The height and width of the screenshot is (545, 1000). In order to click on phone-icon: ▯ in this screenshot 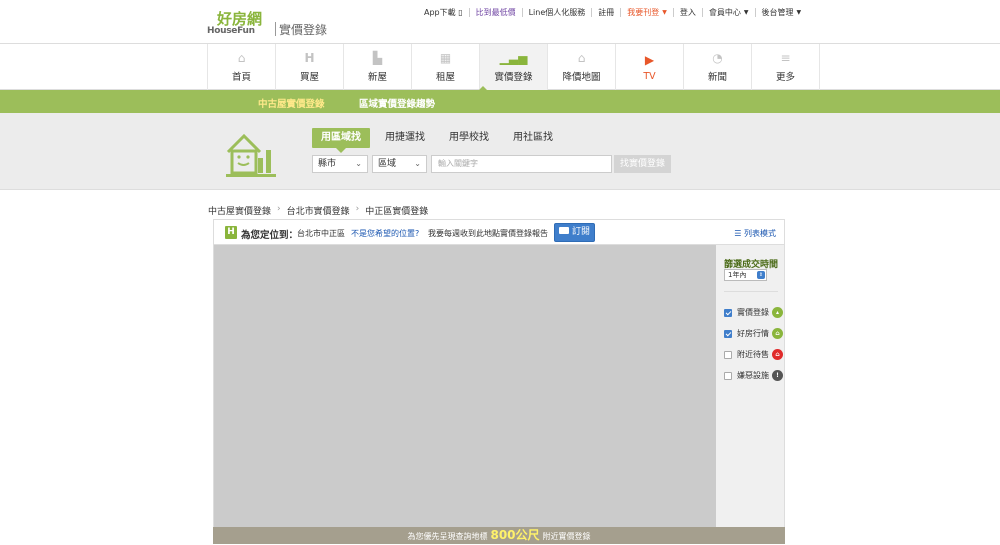, I will do `click(460, 12)`.